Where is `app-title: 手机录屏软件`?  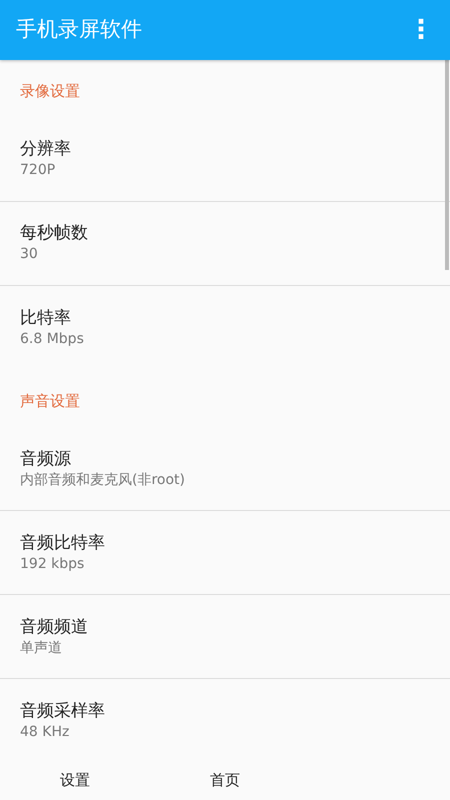
app-title: 手机录屏软件 is located at coordinates (79, 30).